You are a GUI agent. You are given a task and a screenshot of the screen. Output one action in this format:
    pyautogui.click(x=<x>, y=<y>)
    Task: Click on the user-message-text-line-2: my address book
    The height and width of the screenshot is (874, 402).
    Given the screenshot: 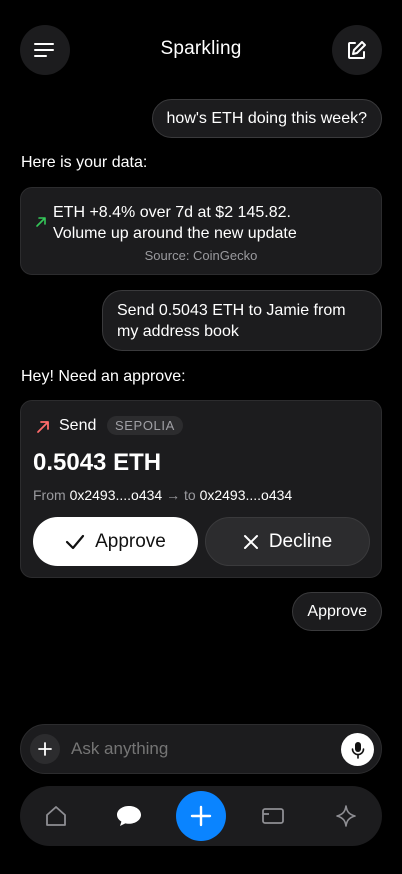 What is the action you would take?
    pyautogui.click(x=178, y=331)
    